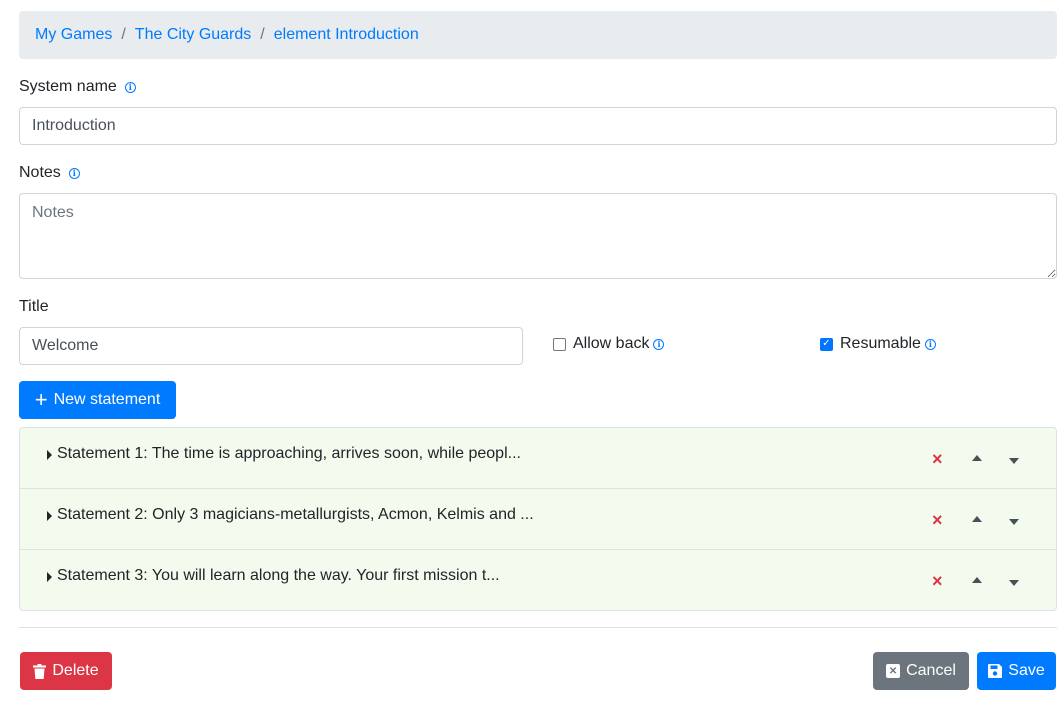 The width and height of the screenshot is (1061, 702). Describe the element at coordinates (559, 344) in the screenshot. I see `checkbox-unchecked` at that location.